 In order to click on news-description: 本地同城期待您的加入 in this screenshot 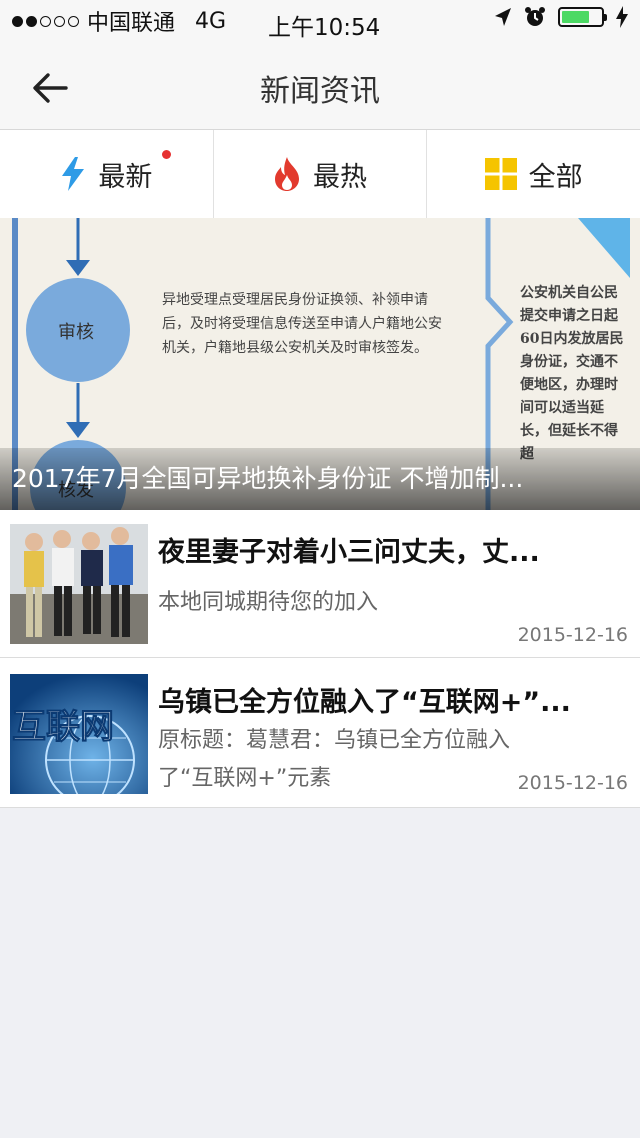, I will do `click(268, 602)`.